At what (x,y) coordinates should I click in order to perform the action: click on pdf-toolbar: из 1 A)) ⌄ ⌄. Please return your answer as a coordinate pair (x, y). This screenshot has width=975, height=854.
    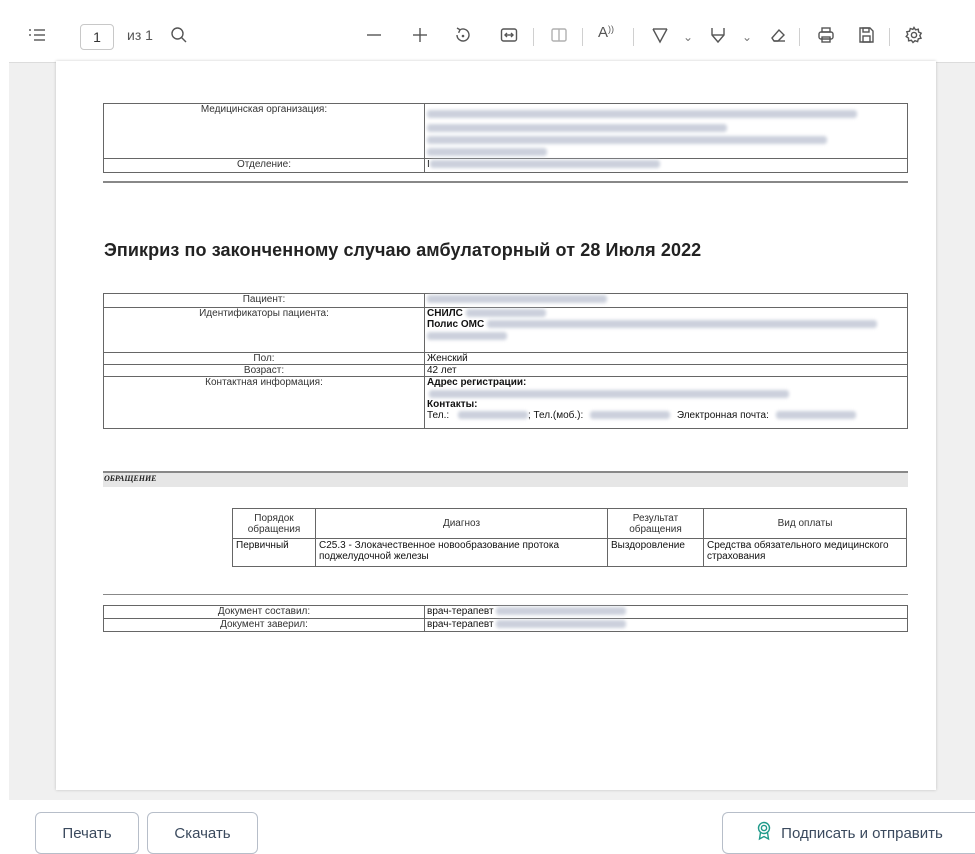
    Looking at the image, I should click on (492, 36).